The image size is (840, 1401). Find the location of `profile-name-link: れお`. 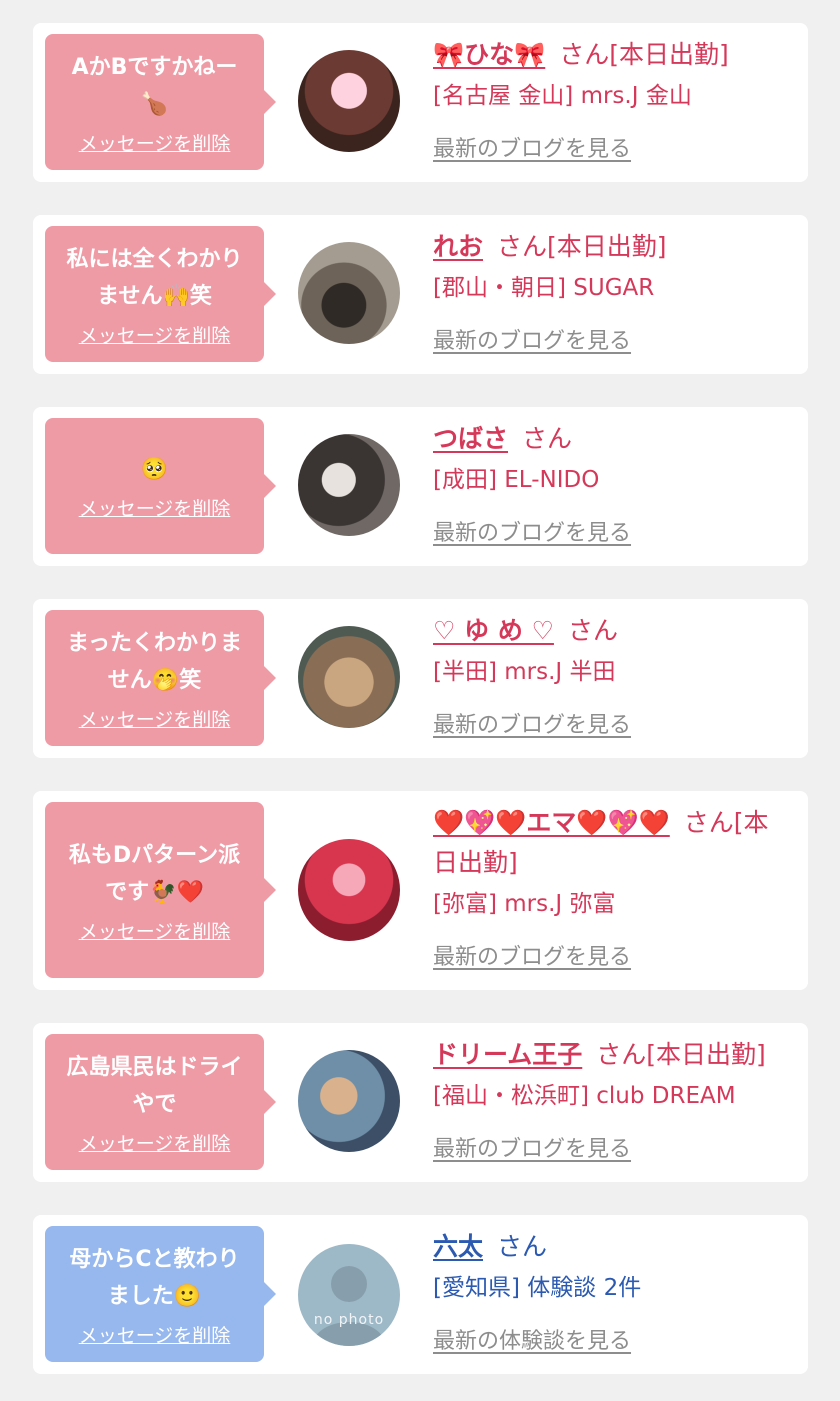

profile-name-link: れお is located at coordinates (458, 246).